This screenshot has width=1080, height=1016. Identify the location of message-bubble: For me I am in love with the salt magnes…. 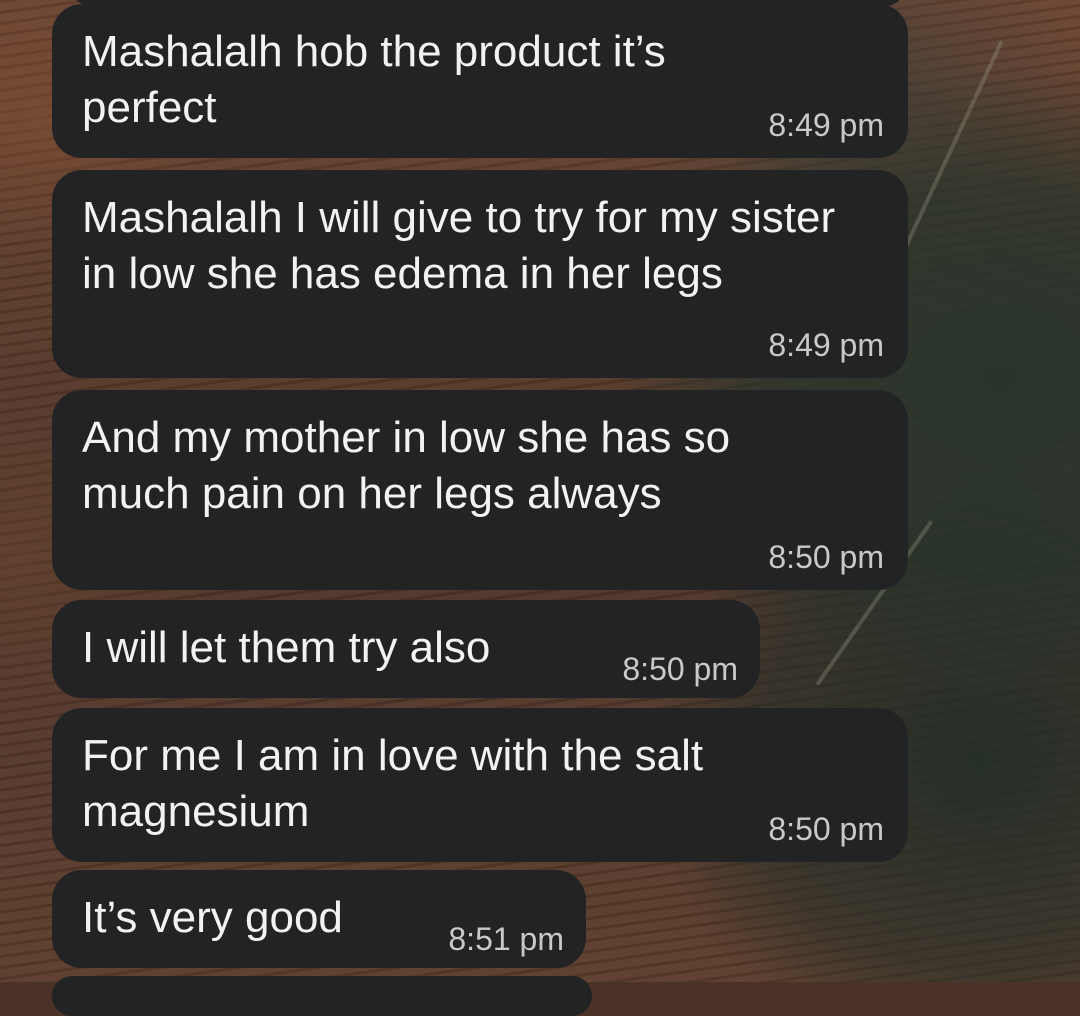
(480, 785).